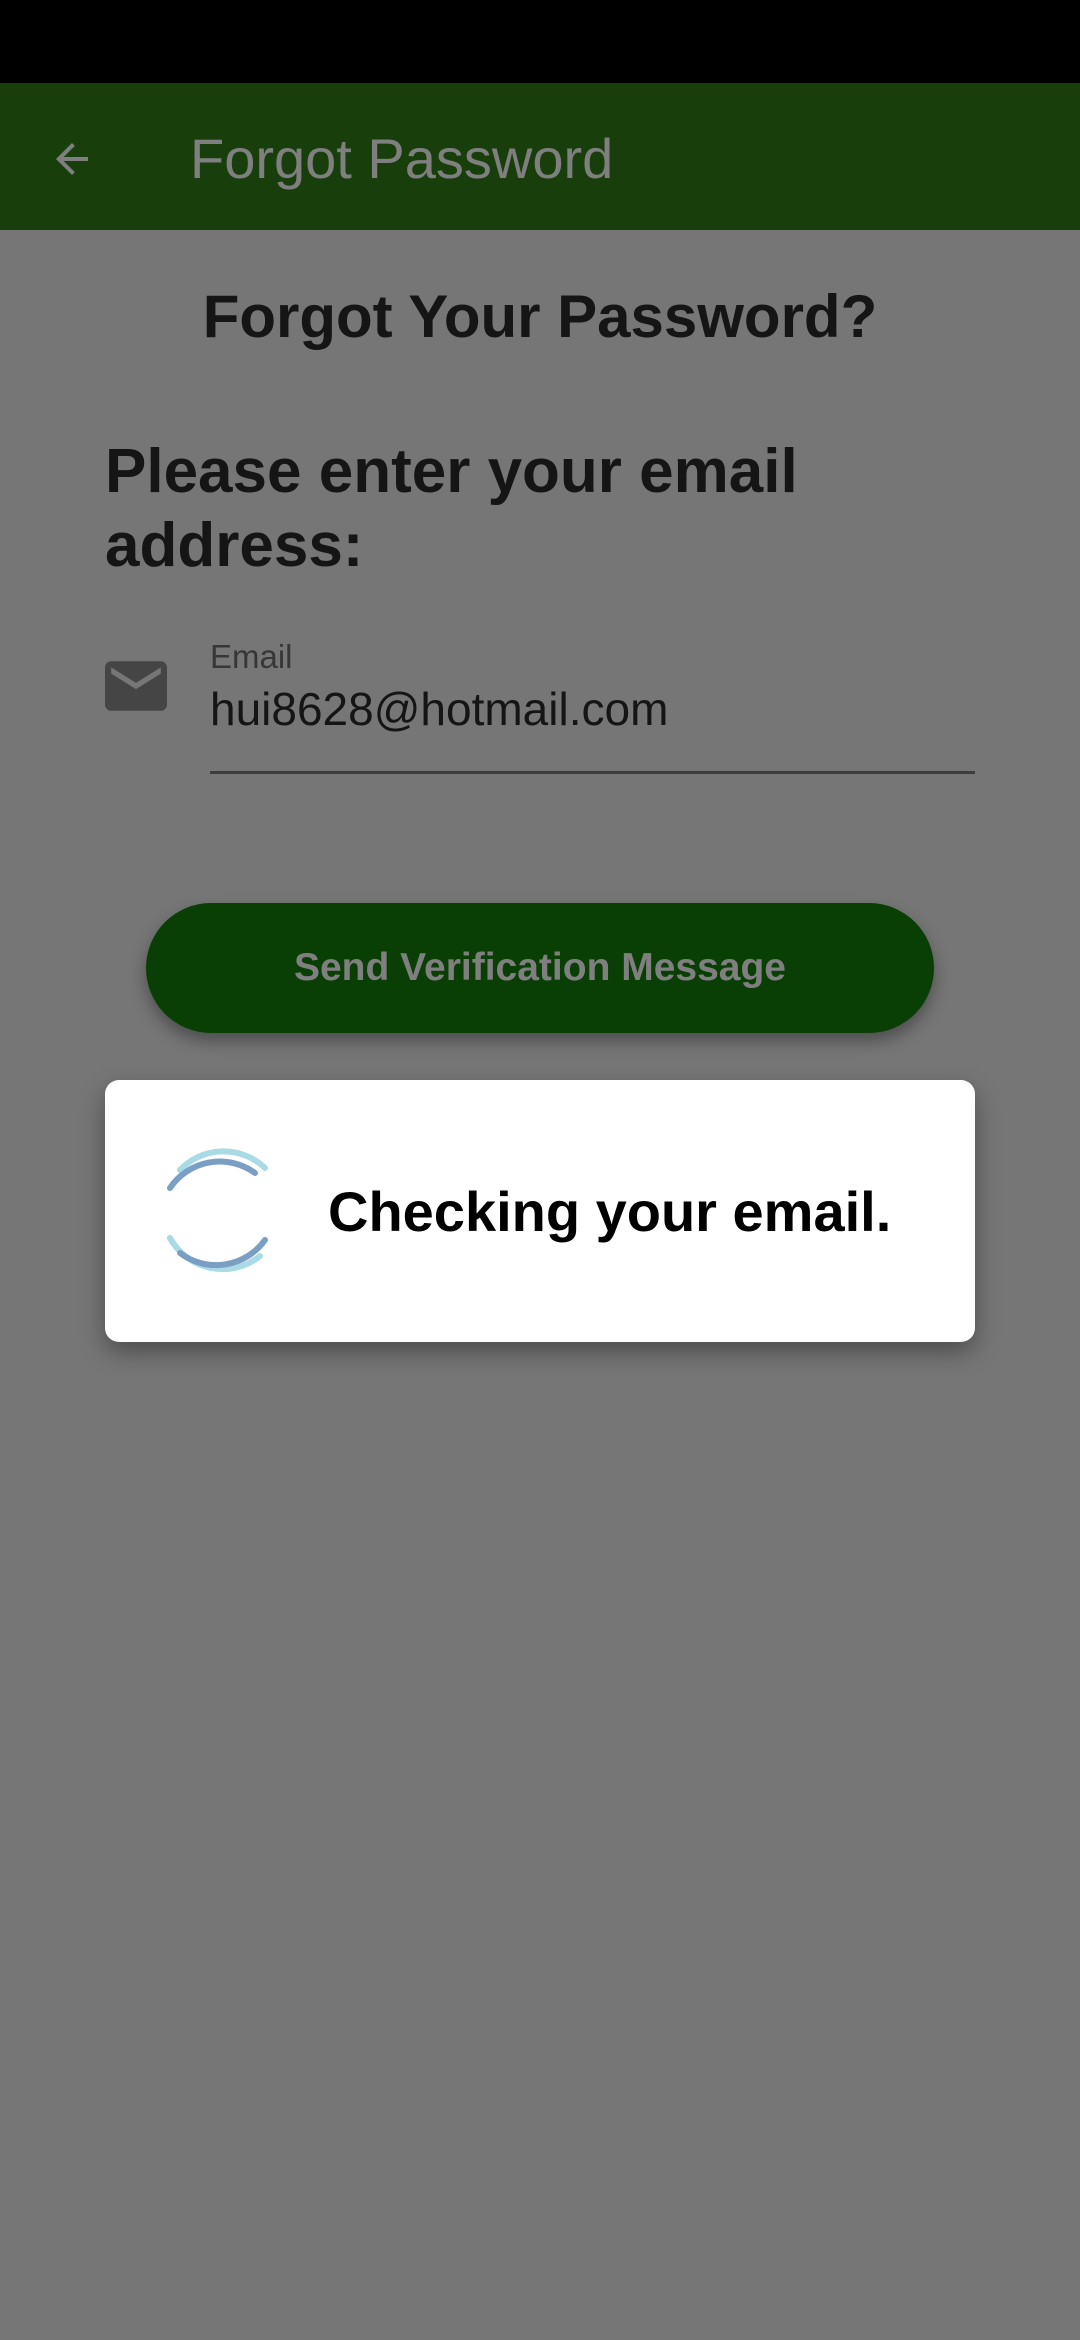  I want to click on status-bar, so click(540, 41).